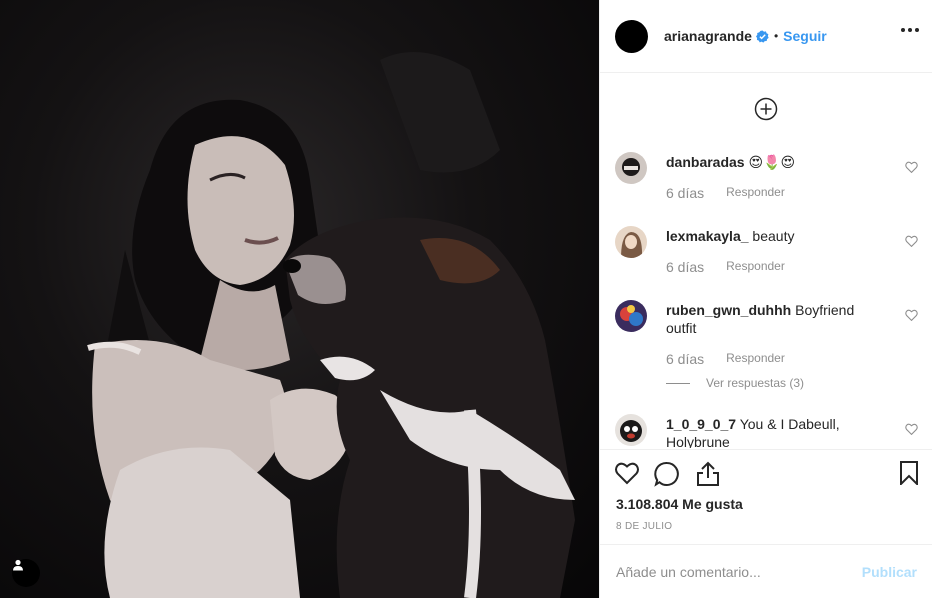 The image size is (932, 598). I want to click on comment-button, so click(667, 476).